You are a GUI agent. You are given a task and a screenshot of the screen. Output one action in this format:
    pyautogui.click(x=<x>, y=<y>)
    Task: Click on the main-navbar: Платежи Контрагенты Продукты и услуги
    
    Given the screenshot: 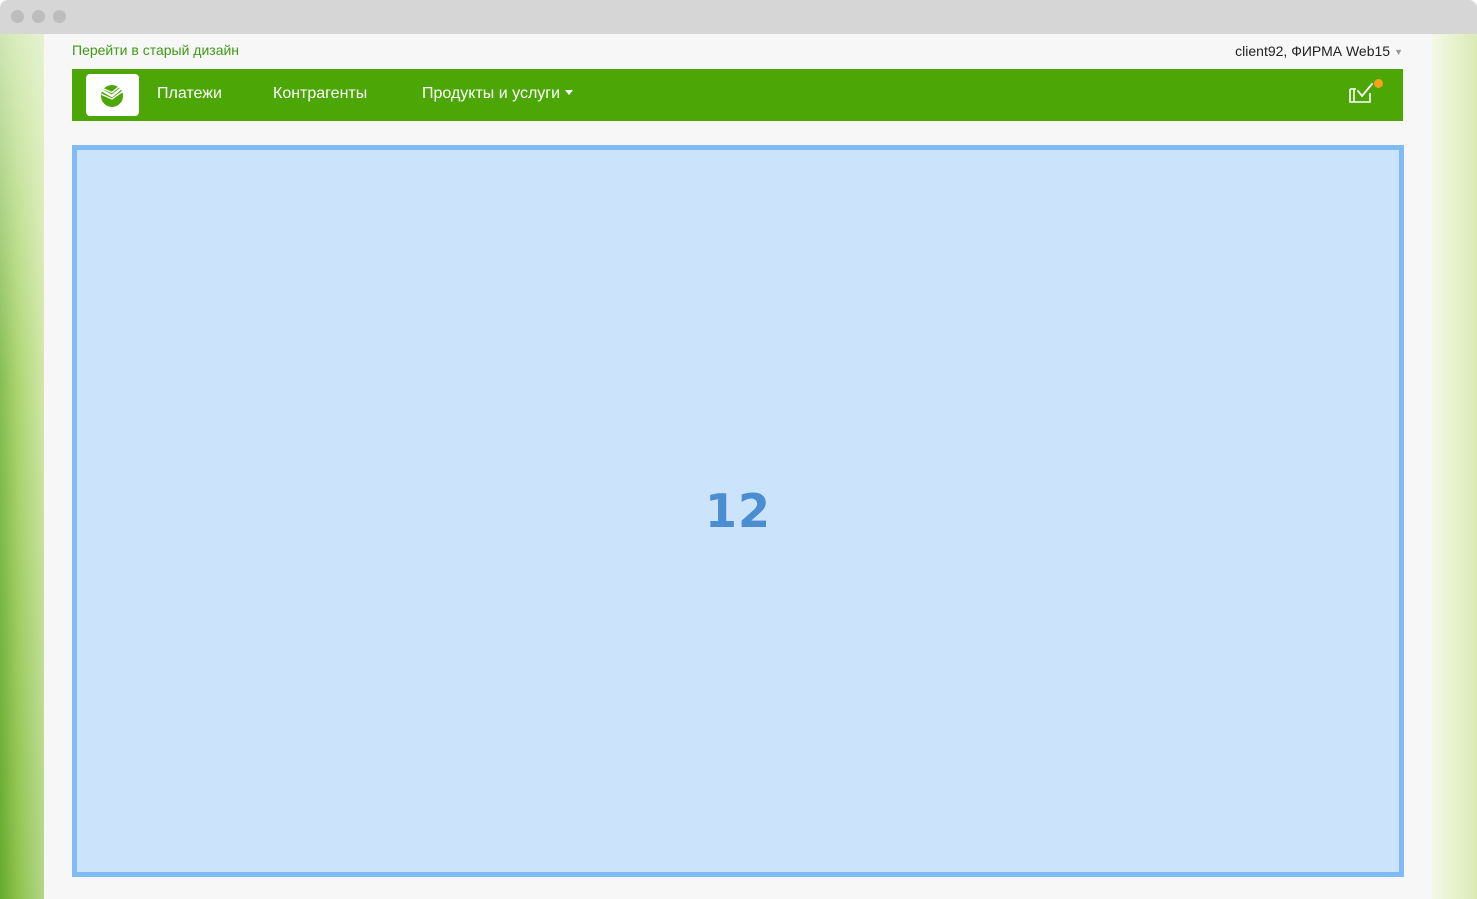 What is the action you would take?
    pyautogui.click(x=737, y=95)
    